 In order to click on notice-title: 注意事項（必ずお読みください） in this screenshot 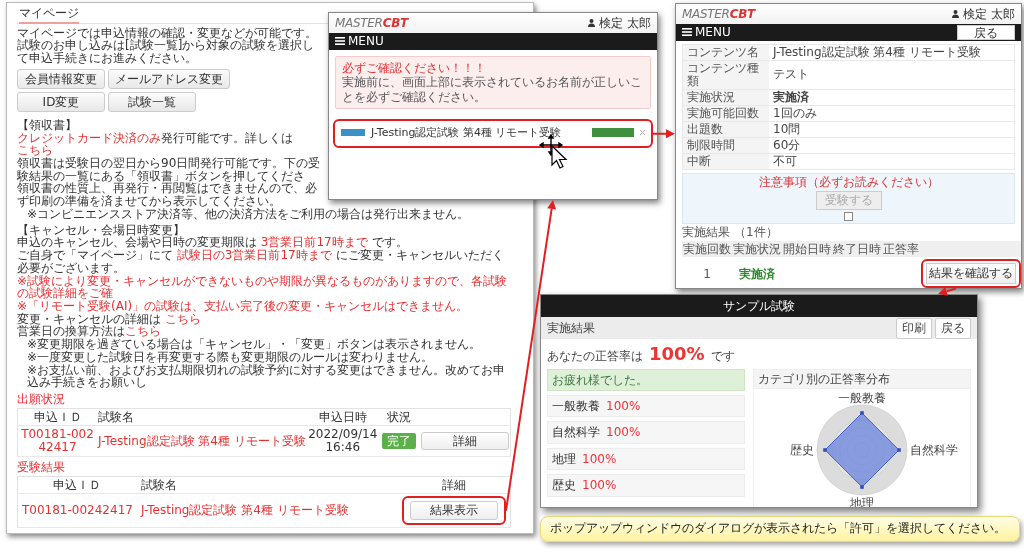, I will do `click(848, 182)`.